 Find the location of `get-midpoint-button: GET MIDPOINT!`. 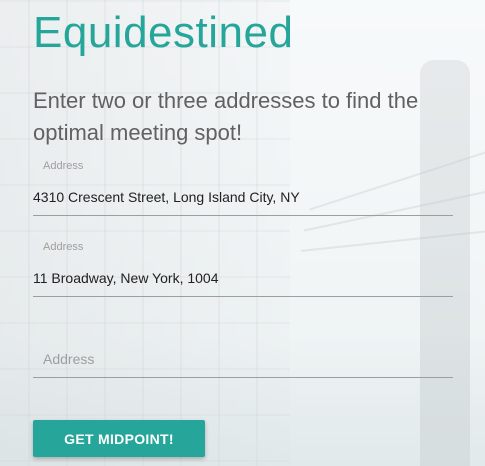

get-midpoint-button: GET MIDPOINT! is located at coordinates (119, 438).